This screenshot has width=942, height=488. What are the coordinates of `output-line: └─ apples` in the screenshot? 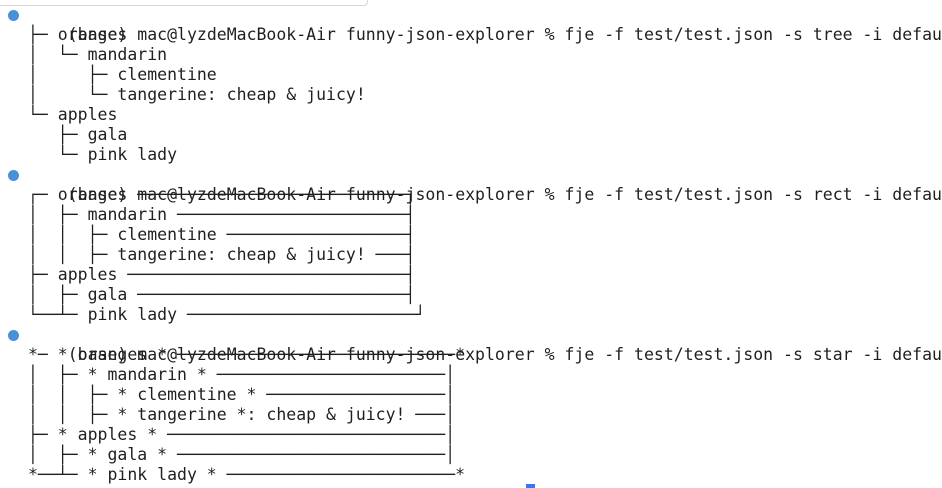 It's located at (73, 114).